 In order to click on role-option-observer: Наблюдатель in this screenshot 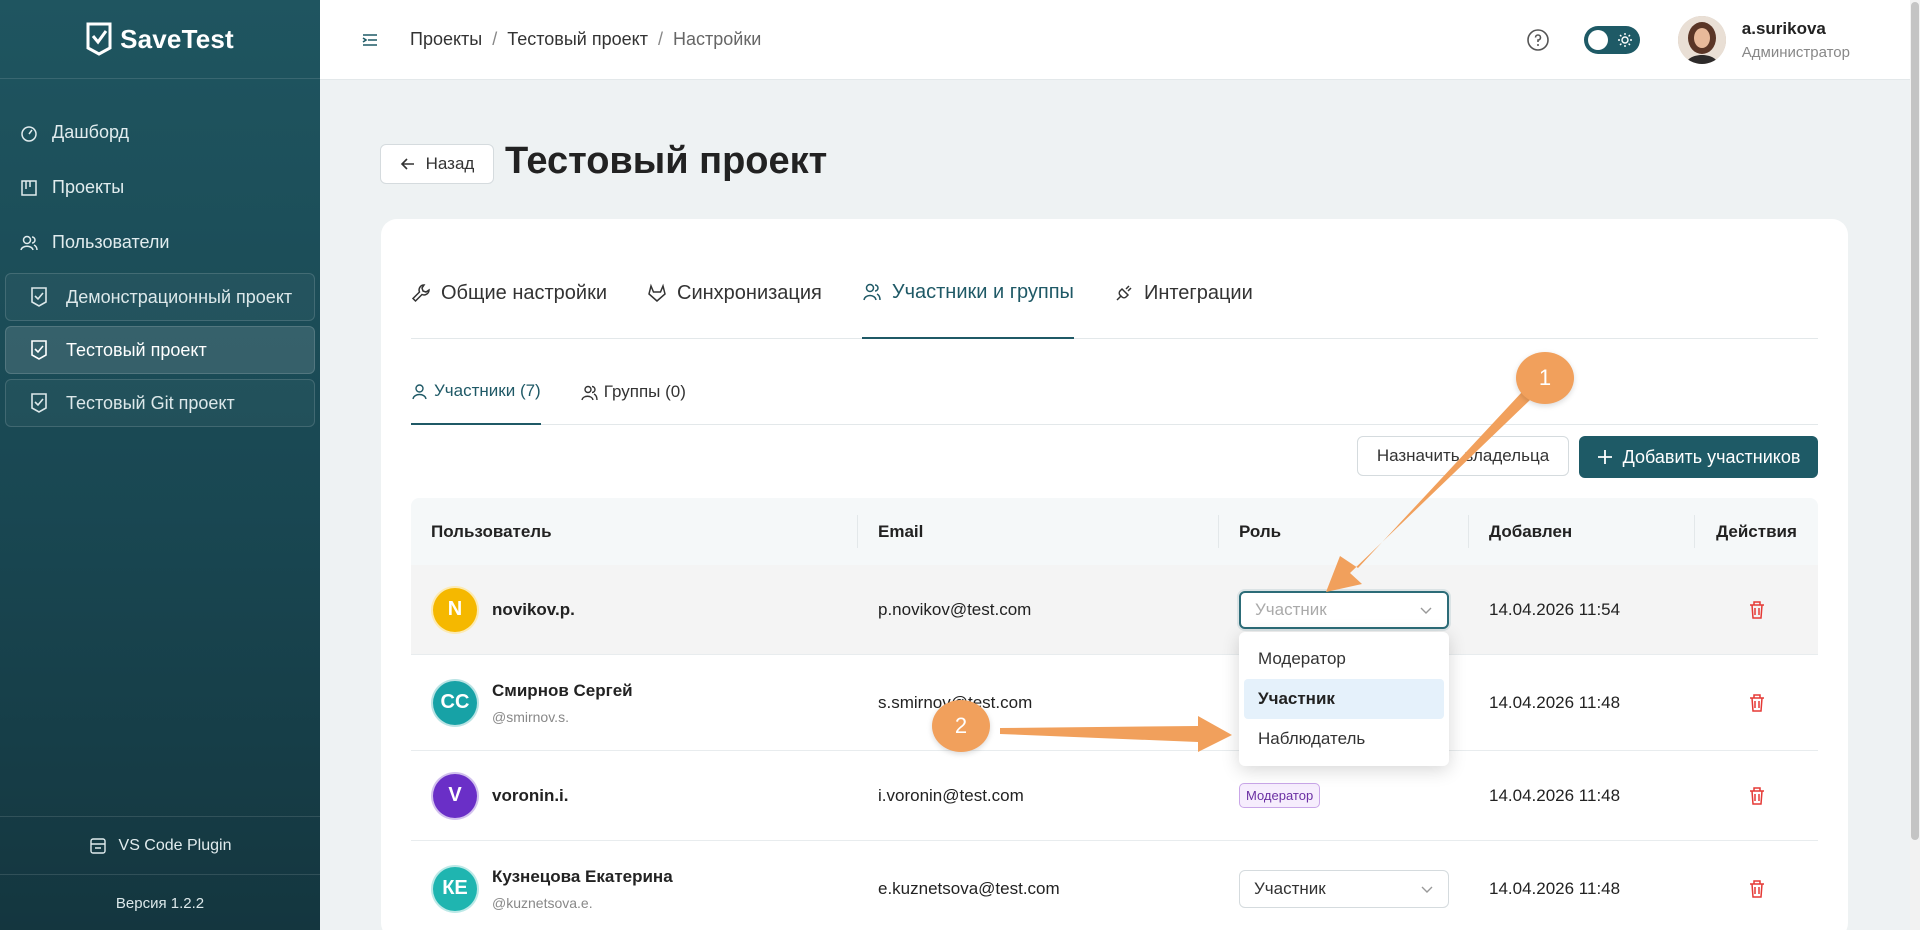, I will do `click(1344, 739)`.